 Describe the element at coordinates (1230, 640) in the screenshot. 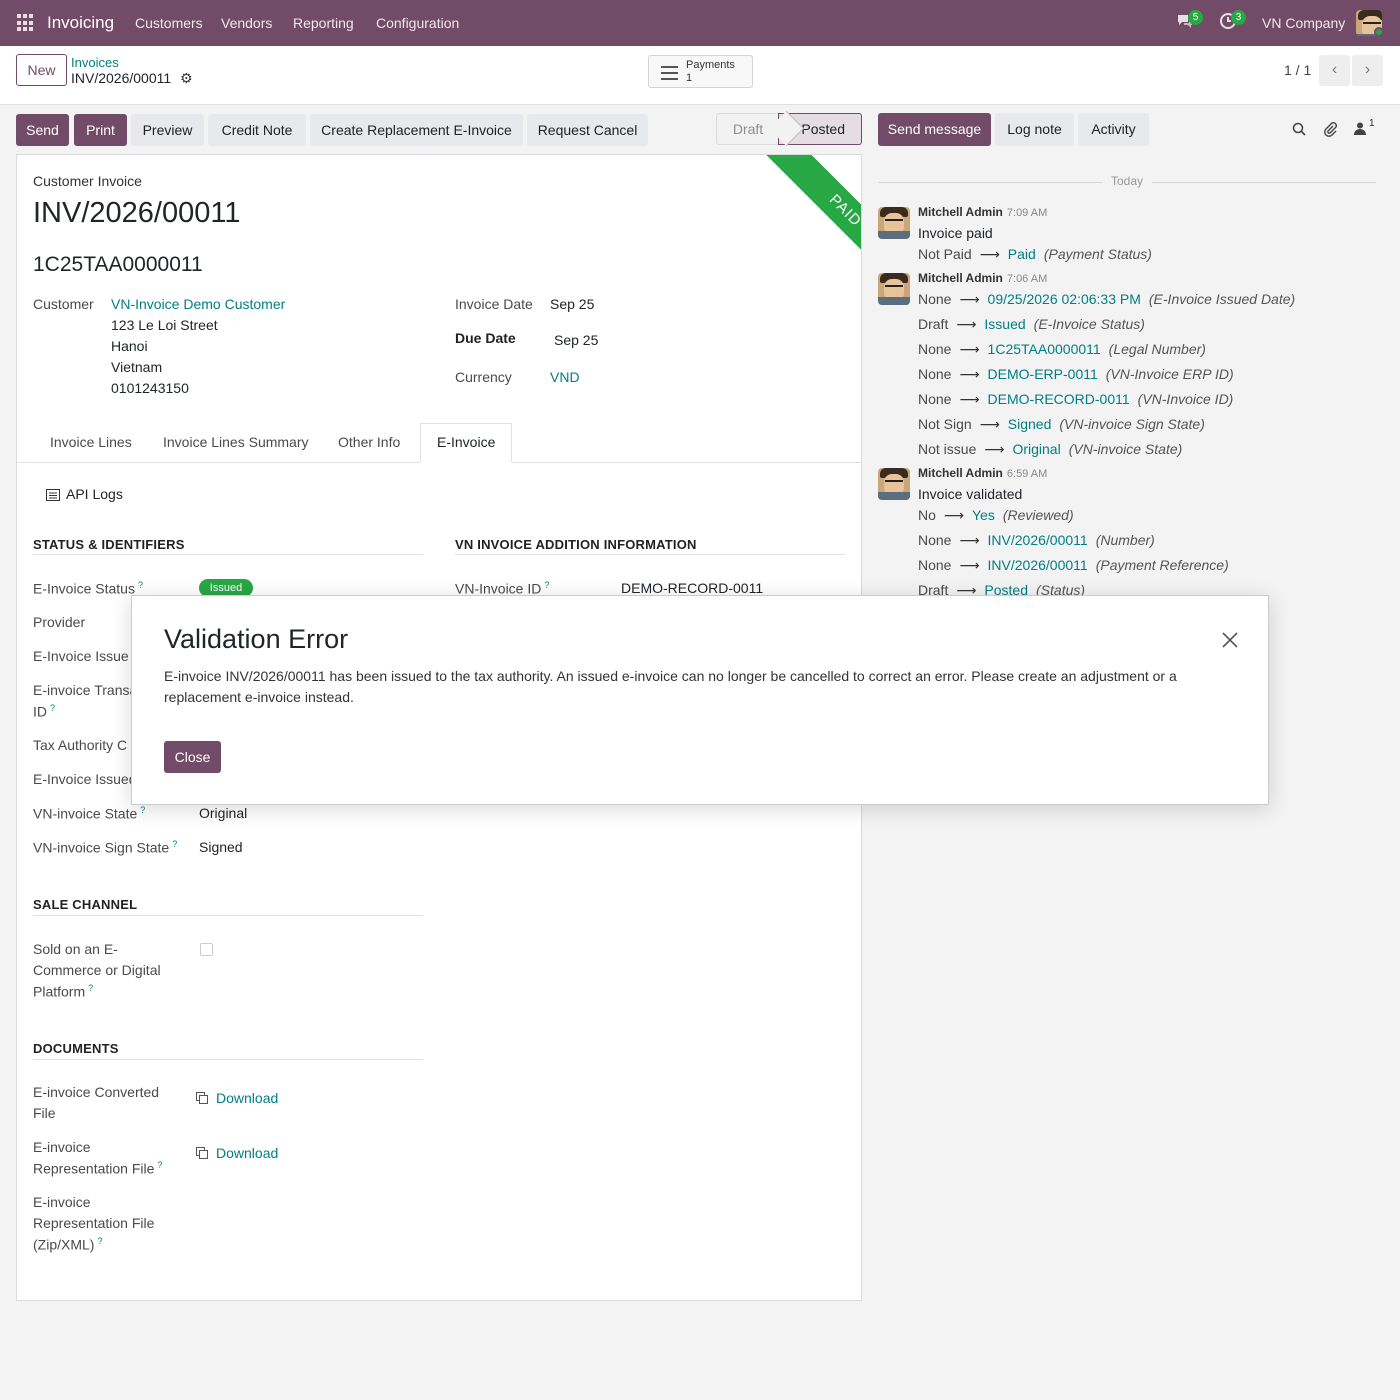

I see `close-icon` at that location.